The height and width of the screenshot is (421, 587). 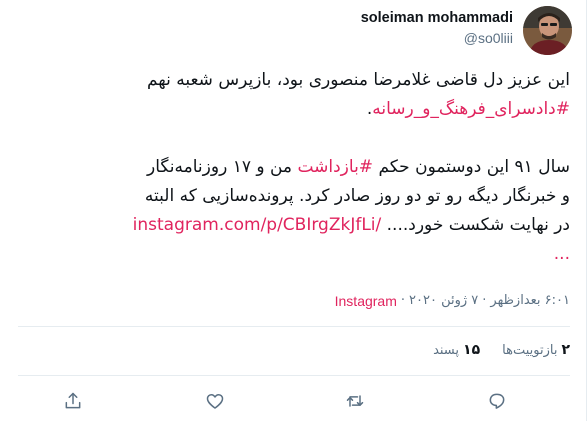 I want to click on retweets-label: بازتوییت‌ها, so click(x=530, y=350).